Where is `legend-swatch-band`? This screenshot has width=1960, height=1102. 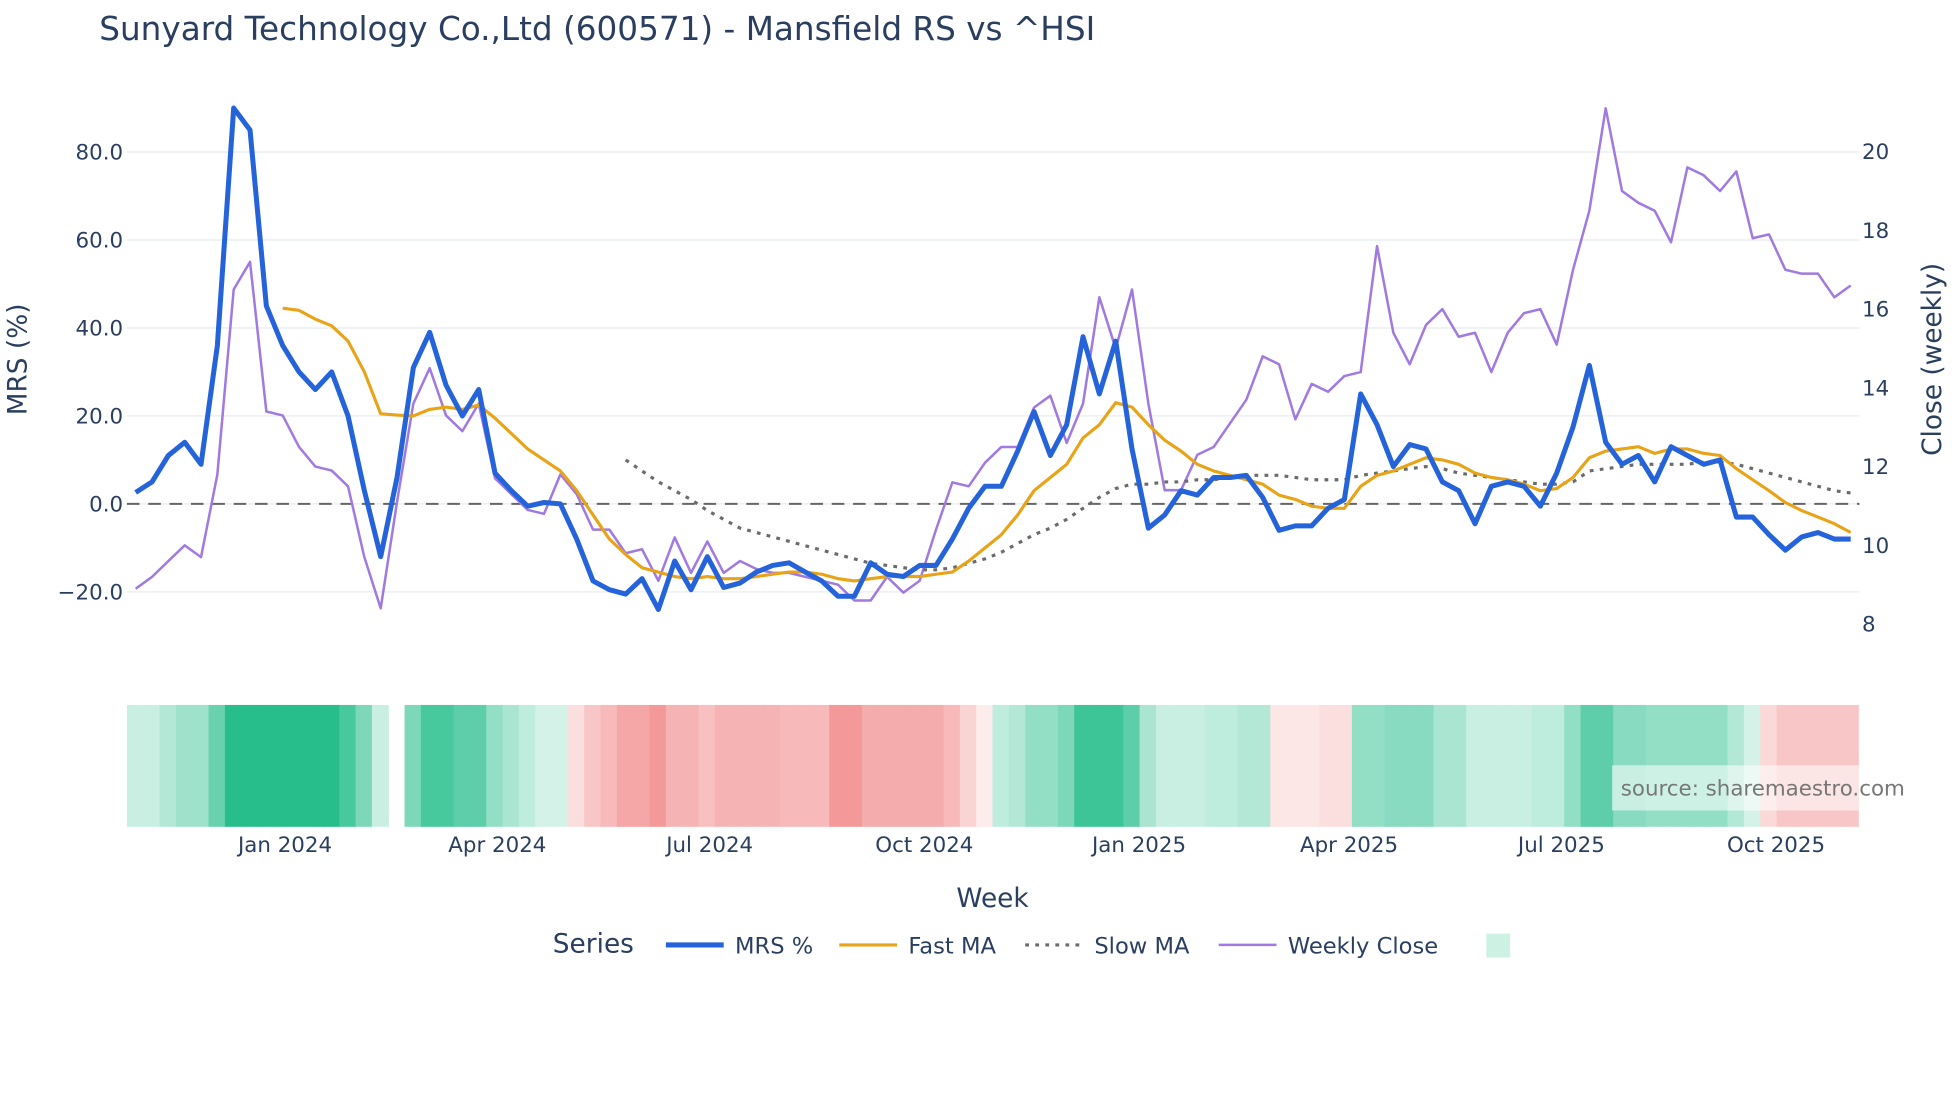 legend-swatch-band is located at coordinates (1498, 945).